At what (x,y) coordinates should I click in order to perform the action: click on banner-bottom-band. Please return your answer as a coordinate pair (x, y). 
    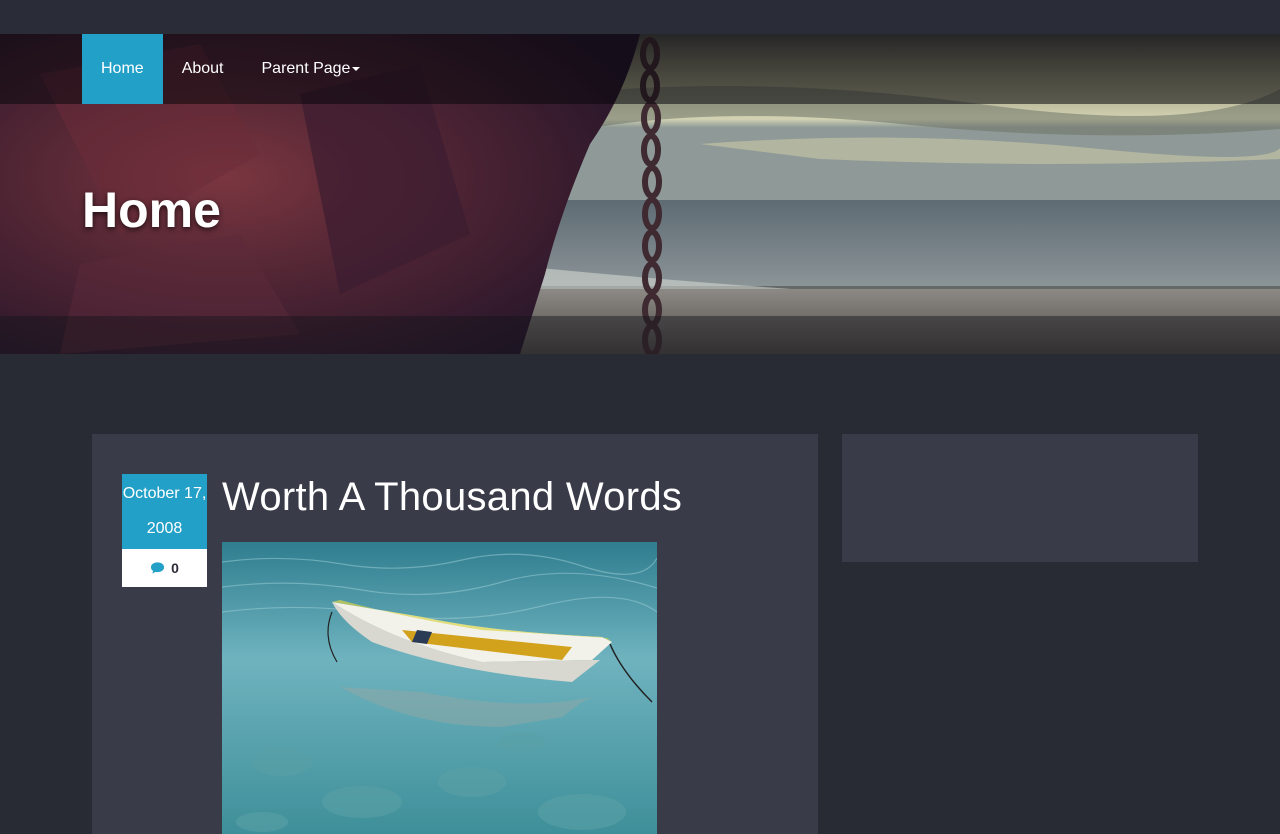
    Looking at the image, I should click on (640, 335).